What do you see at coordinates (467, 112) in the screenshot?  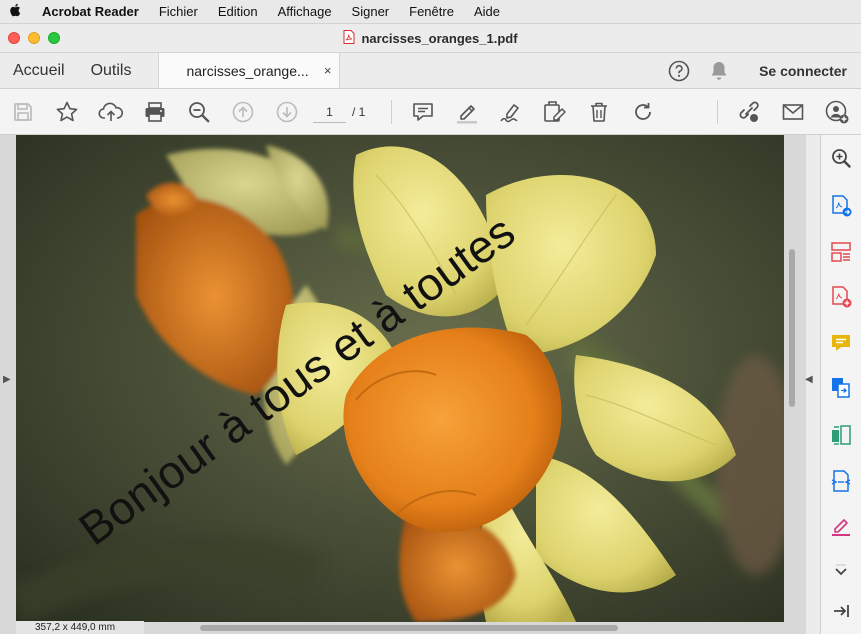 I see `highlight-pen-icon` at bounding box center [467, 112].